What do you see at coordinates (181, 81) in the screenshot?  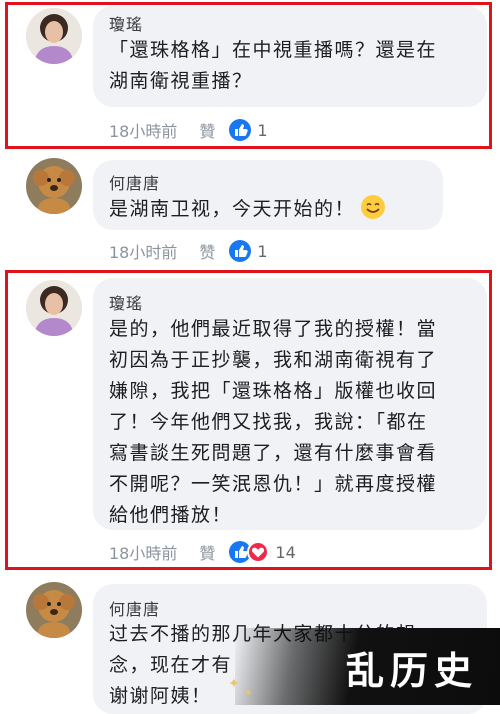 I see `comment-text-1-line-2: 湖南衛視重播？` at bounding box center [181, 81].